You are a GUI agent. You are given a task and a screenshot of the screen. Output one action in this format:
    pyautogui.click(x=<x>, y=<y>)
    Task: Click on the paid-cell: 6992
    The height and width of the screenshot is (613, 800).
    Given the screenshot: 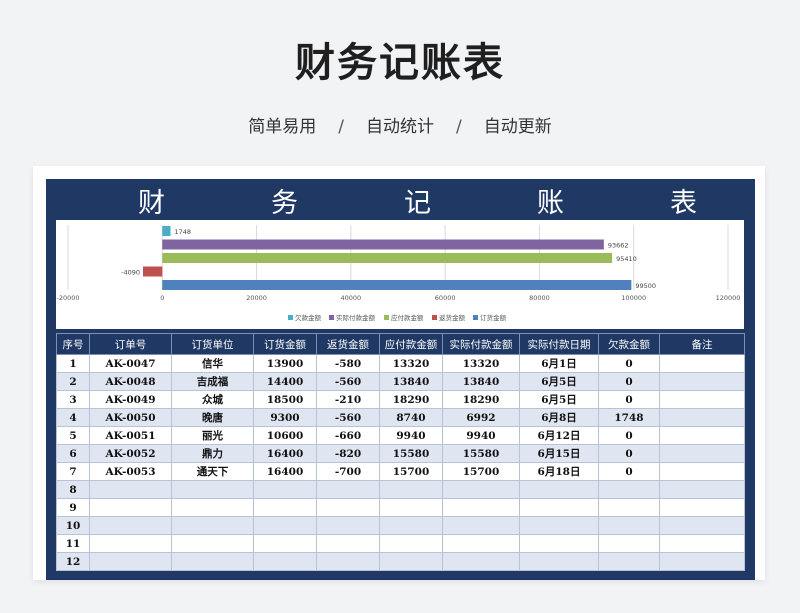 What is the action you would take?
    pyautogui.click(x=481, y=417)
    